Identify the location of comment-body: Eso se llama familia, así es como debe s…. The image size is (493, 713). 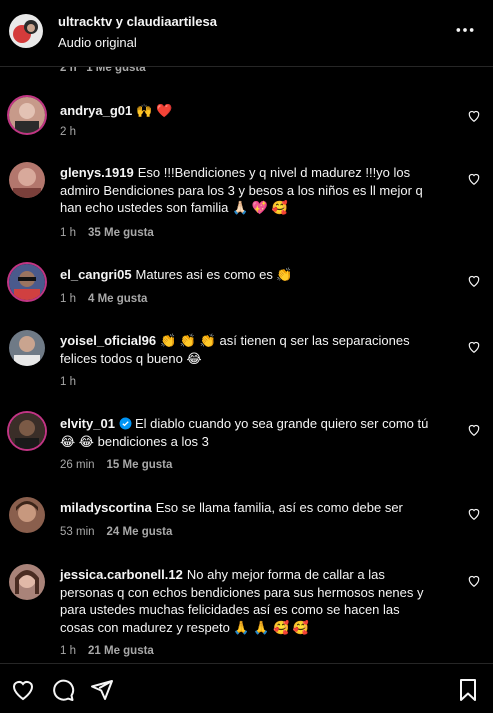
(279, 507).